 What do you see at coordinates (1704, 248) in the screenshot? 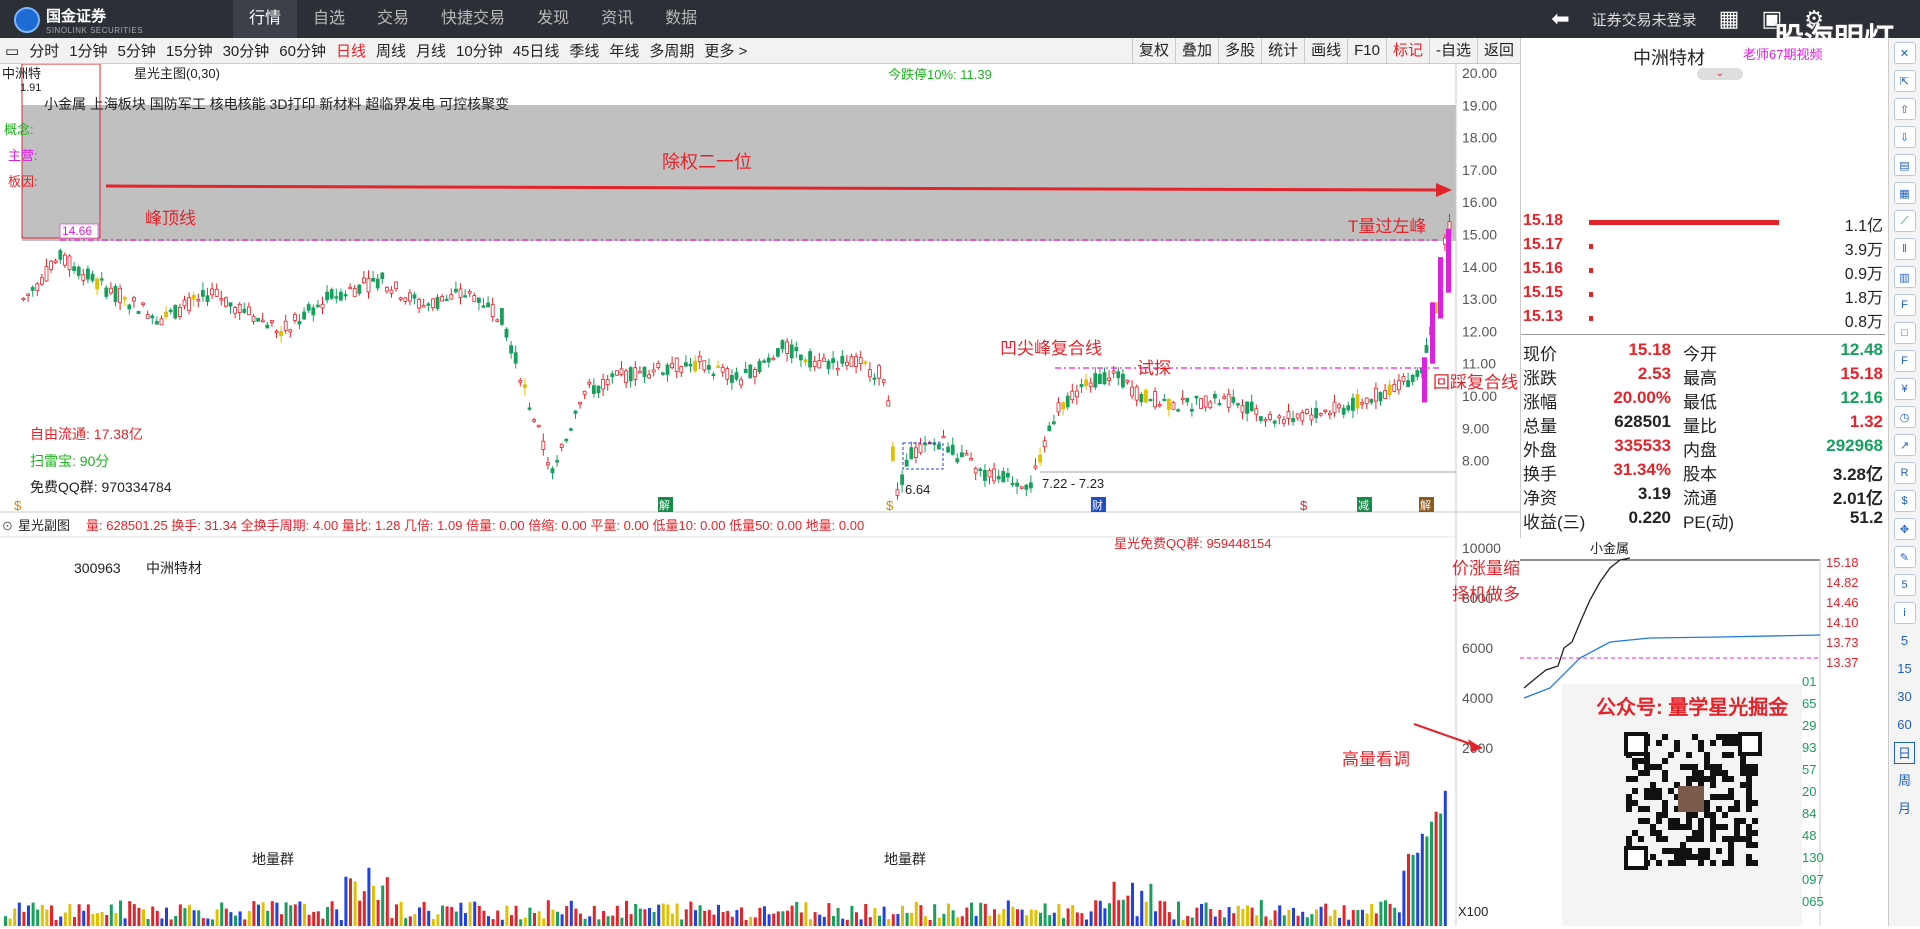
I see `order-book-row: 15.17 3.9万` at bounding box center [1704, 248].